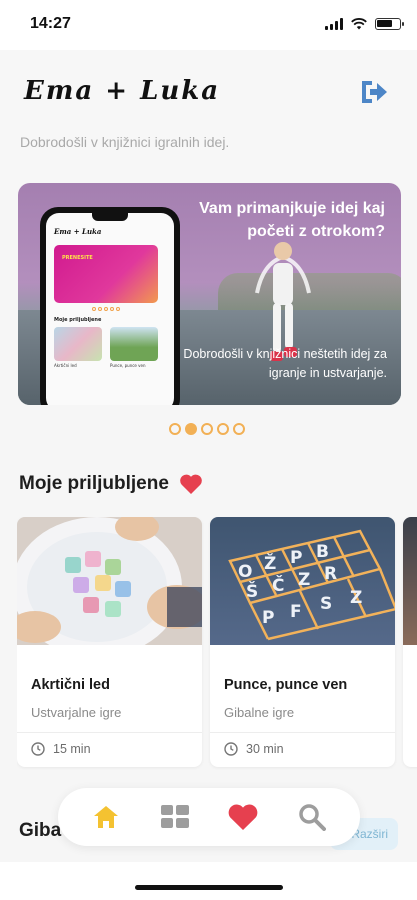 Image resolution: width=417 pixels, height=900 pixels. I want to click on card-duration: 15 min, so click(61, 749).